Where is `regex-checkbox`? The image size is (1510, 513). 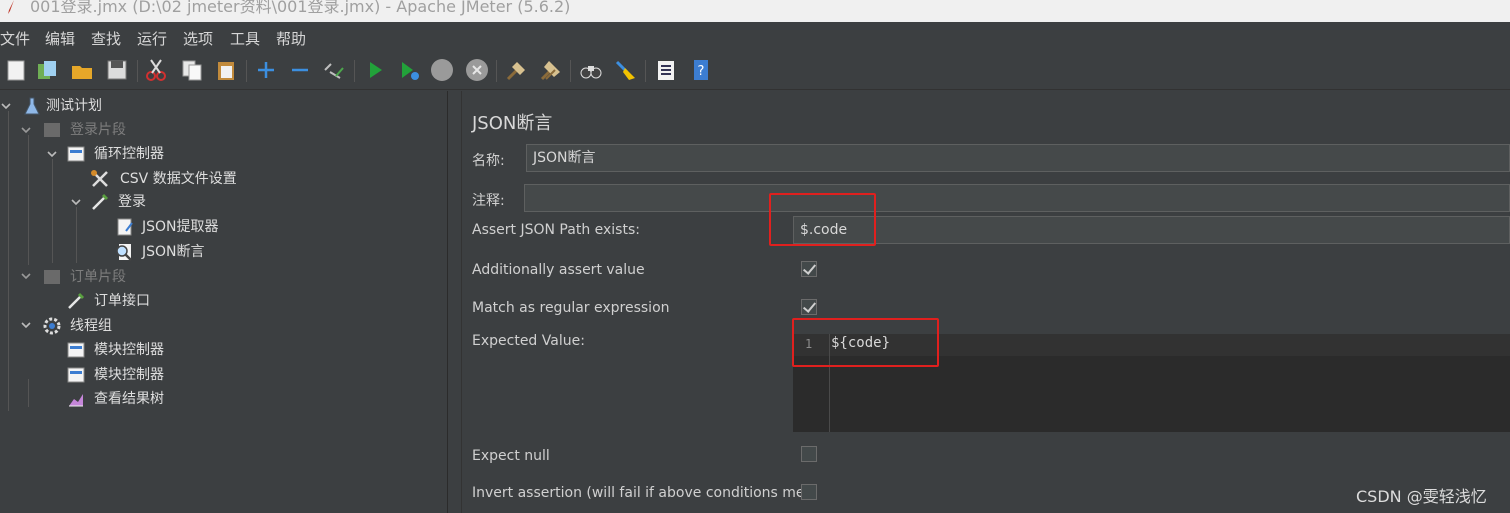 regex-checkbox is located at coordinates (809, 307).